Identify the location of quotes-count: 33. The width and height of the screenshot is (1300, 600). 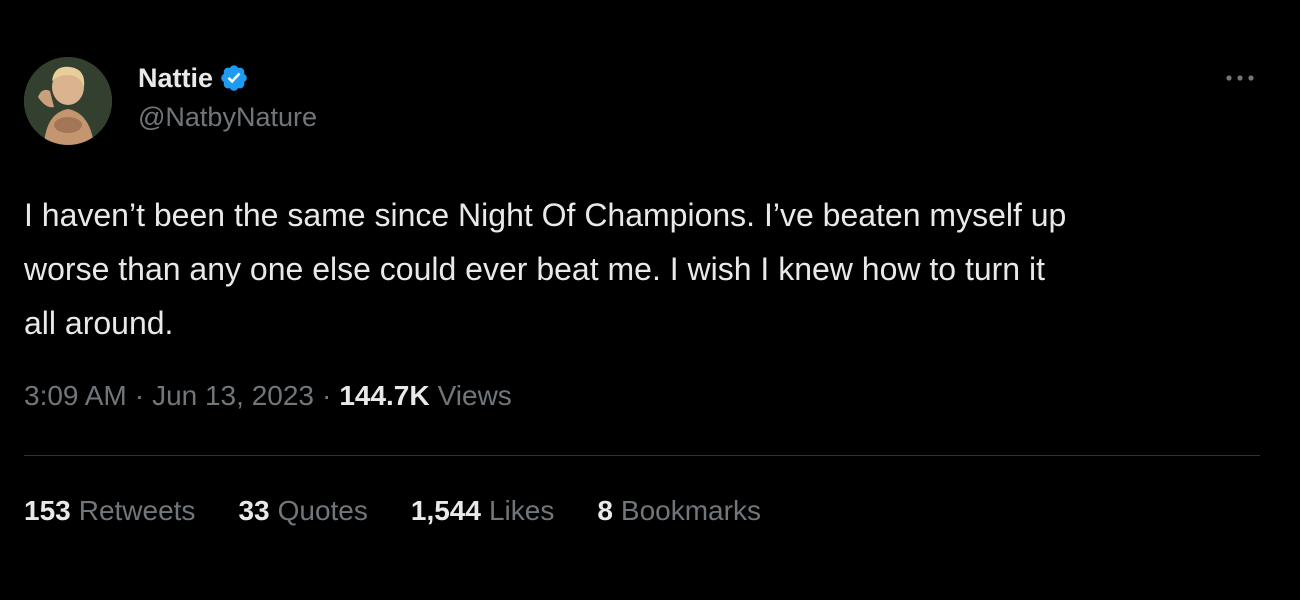
(254, 510).